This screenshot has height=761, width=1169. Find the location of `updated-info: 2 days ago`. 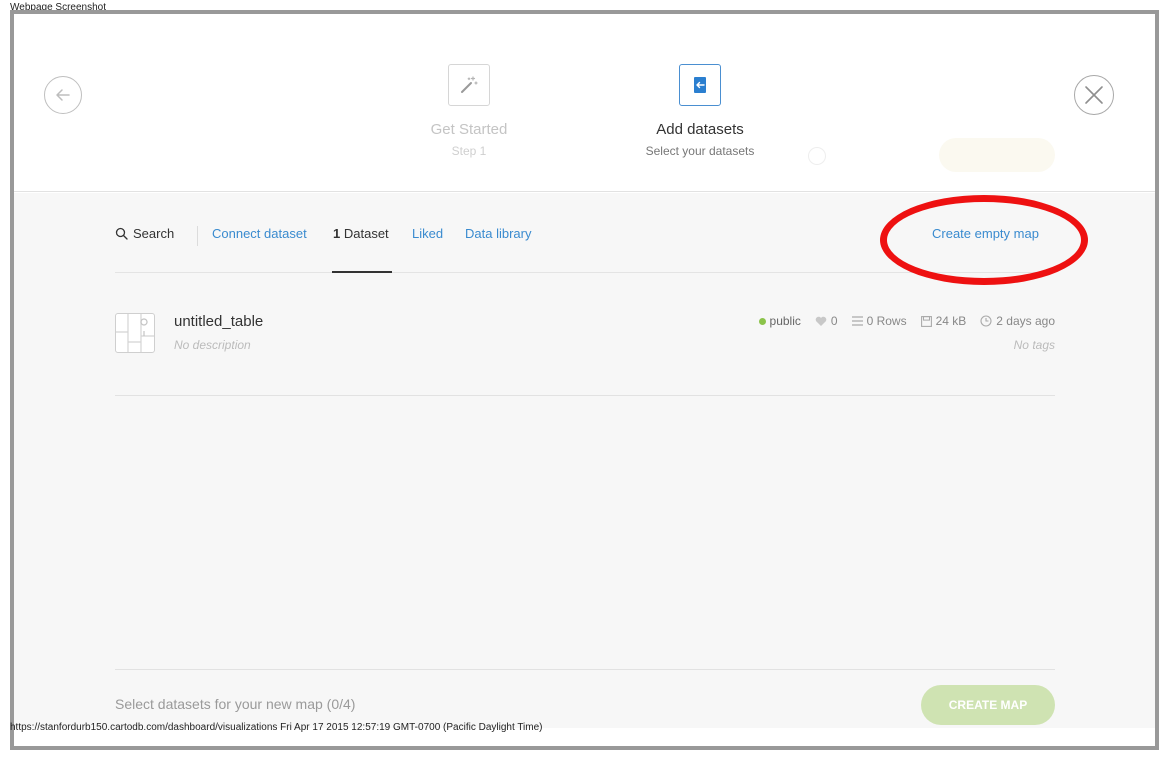

updated-info: 2 days ago is located at coordinates (1017, 321).